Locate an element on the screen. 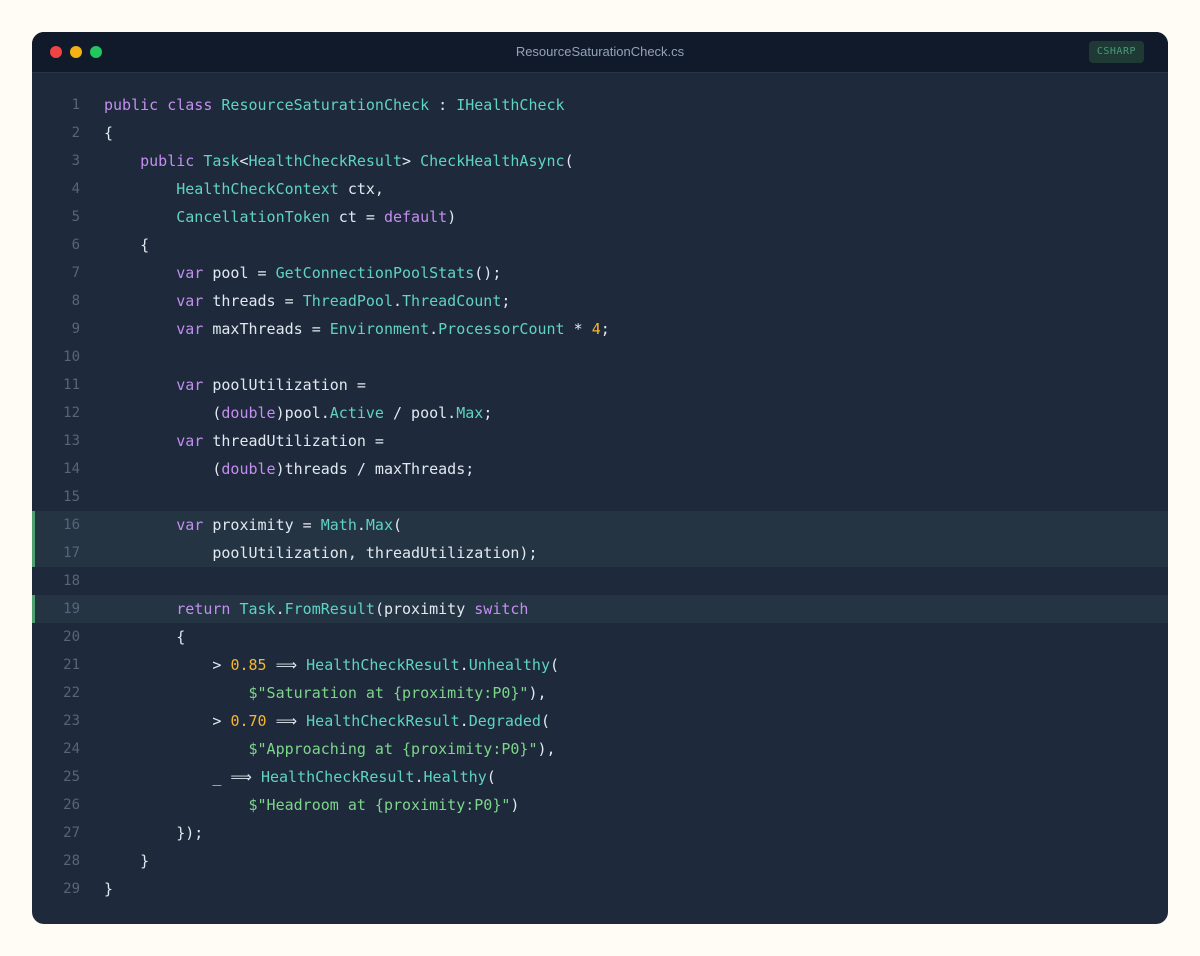 This screenshot has width=1200, height=956. code-line: 17 poolUtilization, threadUtilization); is located at coordinates (600, 553).